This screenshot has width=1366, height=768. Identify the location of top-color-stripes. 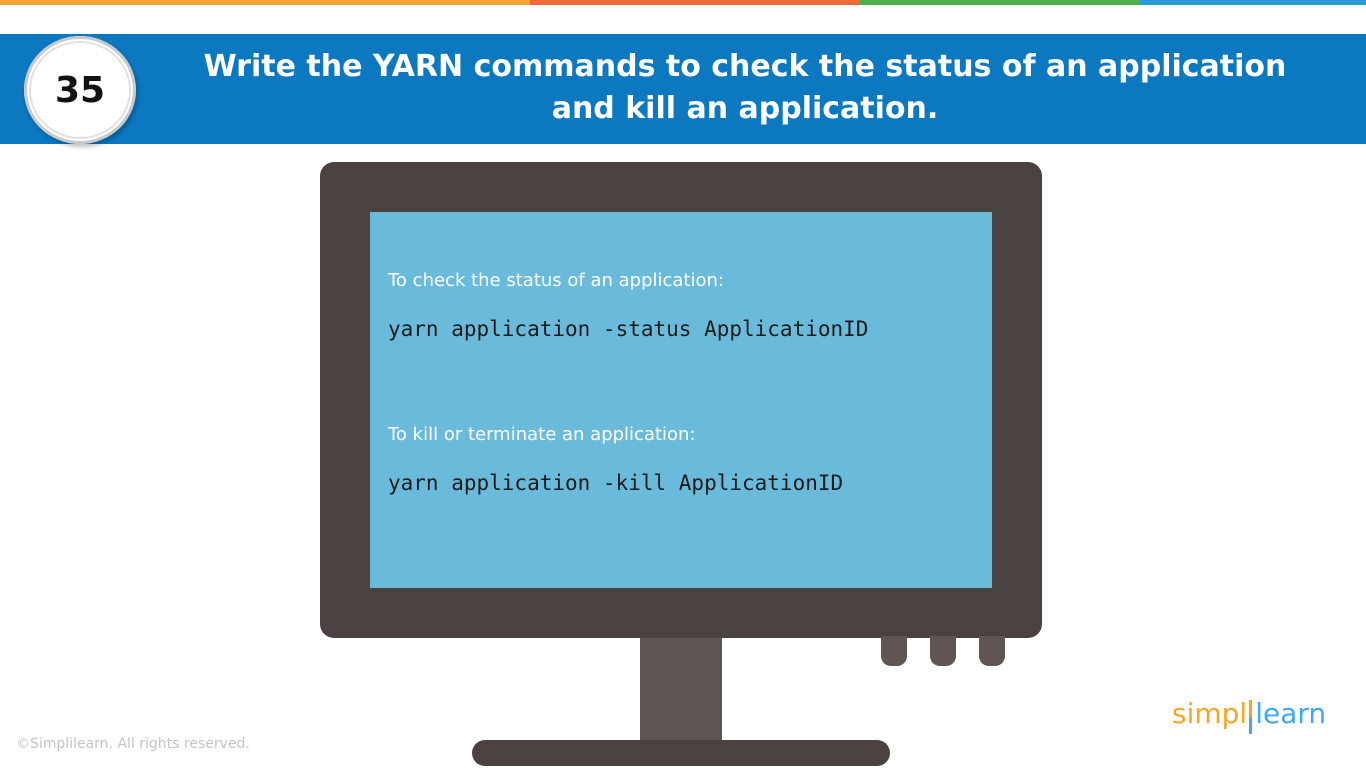
(683, 2).